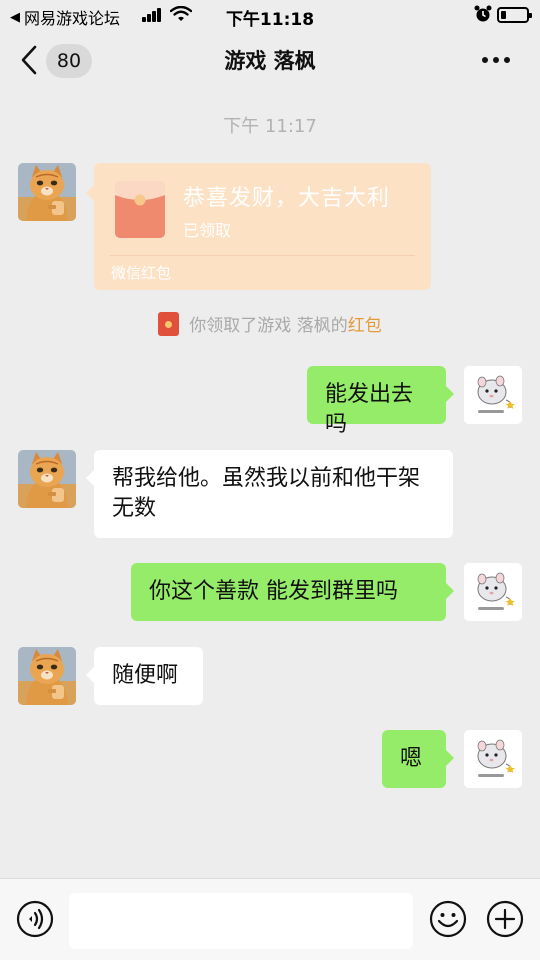 The height and width of the screenshot is (960, 540). Describe the element at coordinates (500, 60) in the screenshot. I see `more-icon` at that location.